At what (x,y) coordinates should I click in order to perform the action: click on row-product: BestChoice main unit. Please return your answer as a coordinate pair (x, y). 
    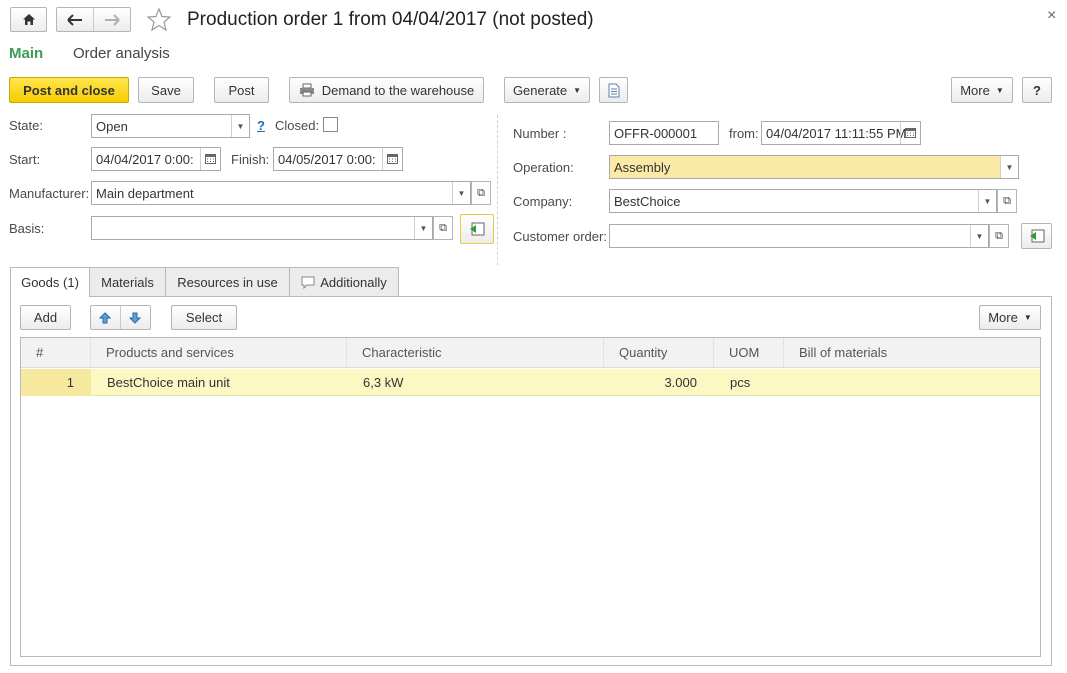
    Looking at the image, I should click on (168, 382).